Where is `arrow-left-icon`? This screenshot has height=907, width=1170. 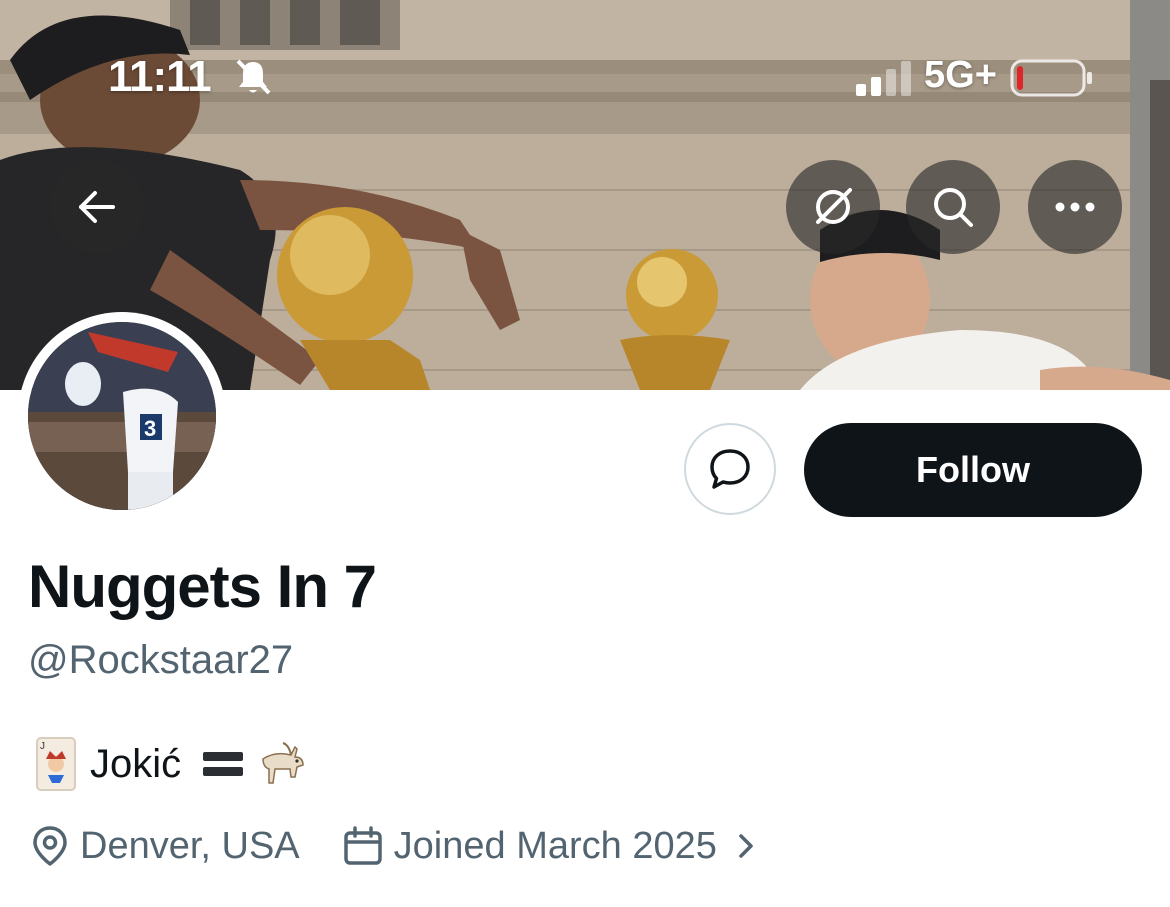
arrow-left-icon is located at coordinates (97, 207).